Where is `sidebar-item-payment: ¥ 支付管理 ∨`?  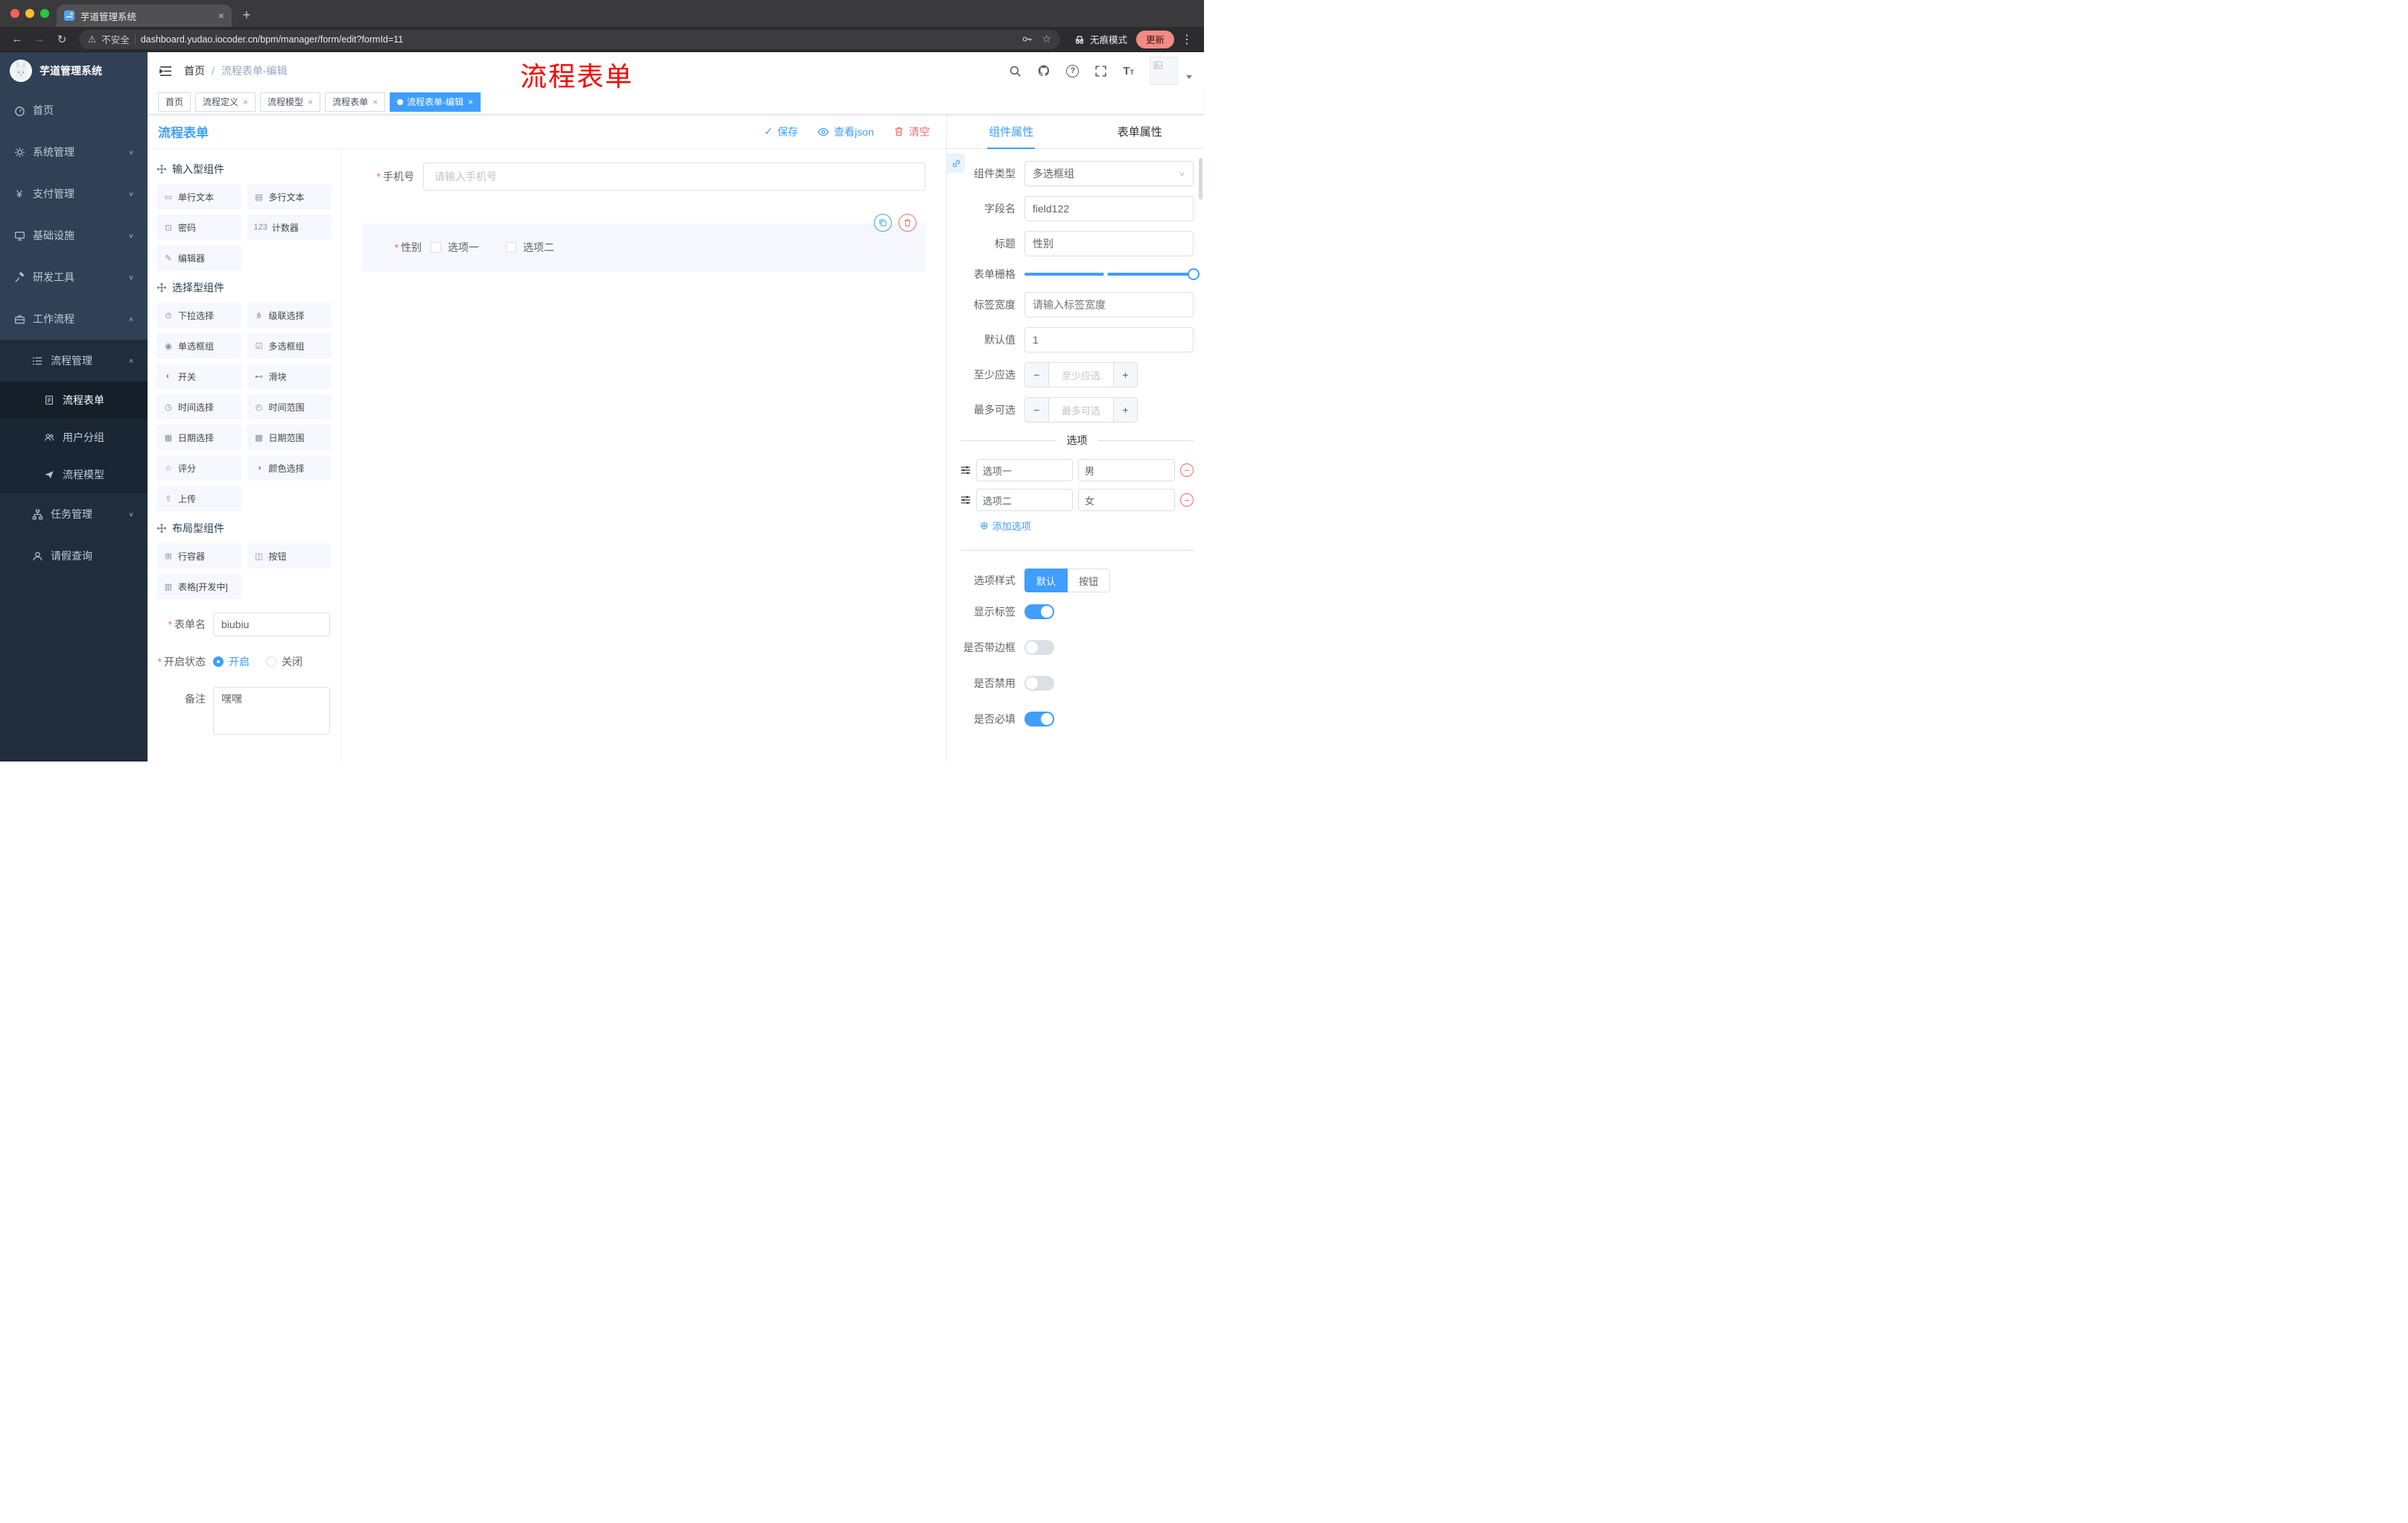
sidebar-item-payment: ¥ 支付管理 ∨ is located at coordinates (74, 194).